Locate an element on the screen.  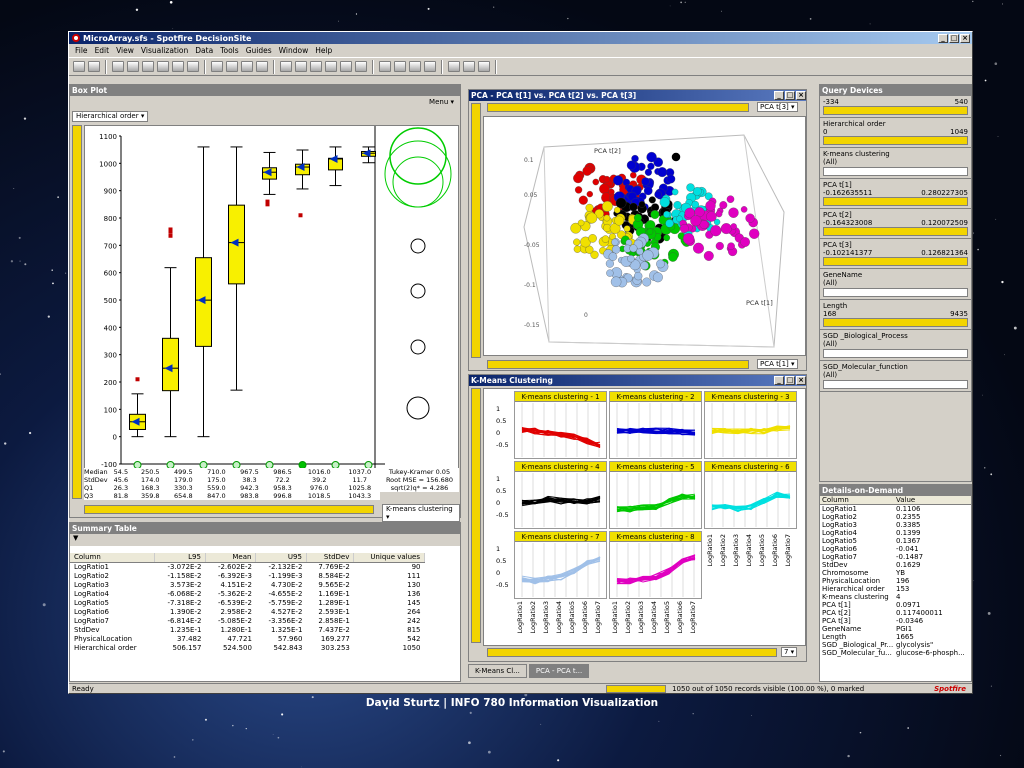
box-plot-menu: Menu ▾ is located at coordinates (441, 102).